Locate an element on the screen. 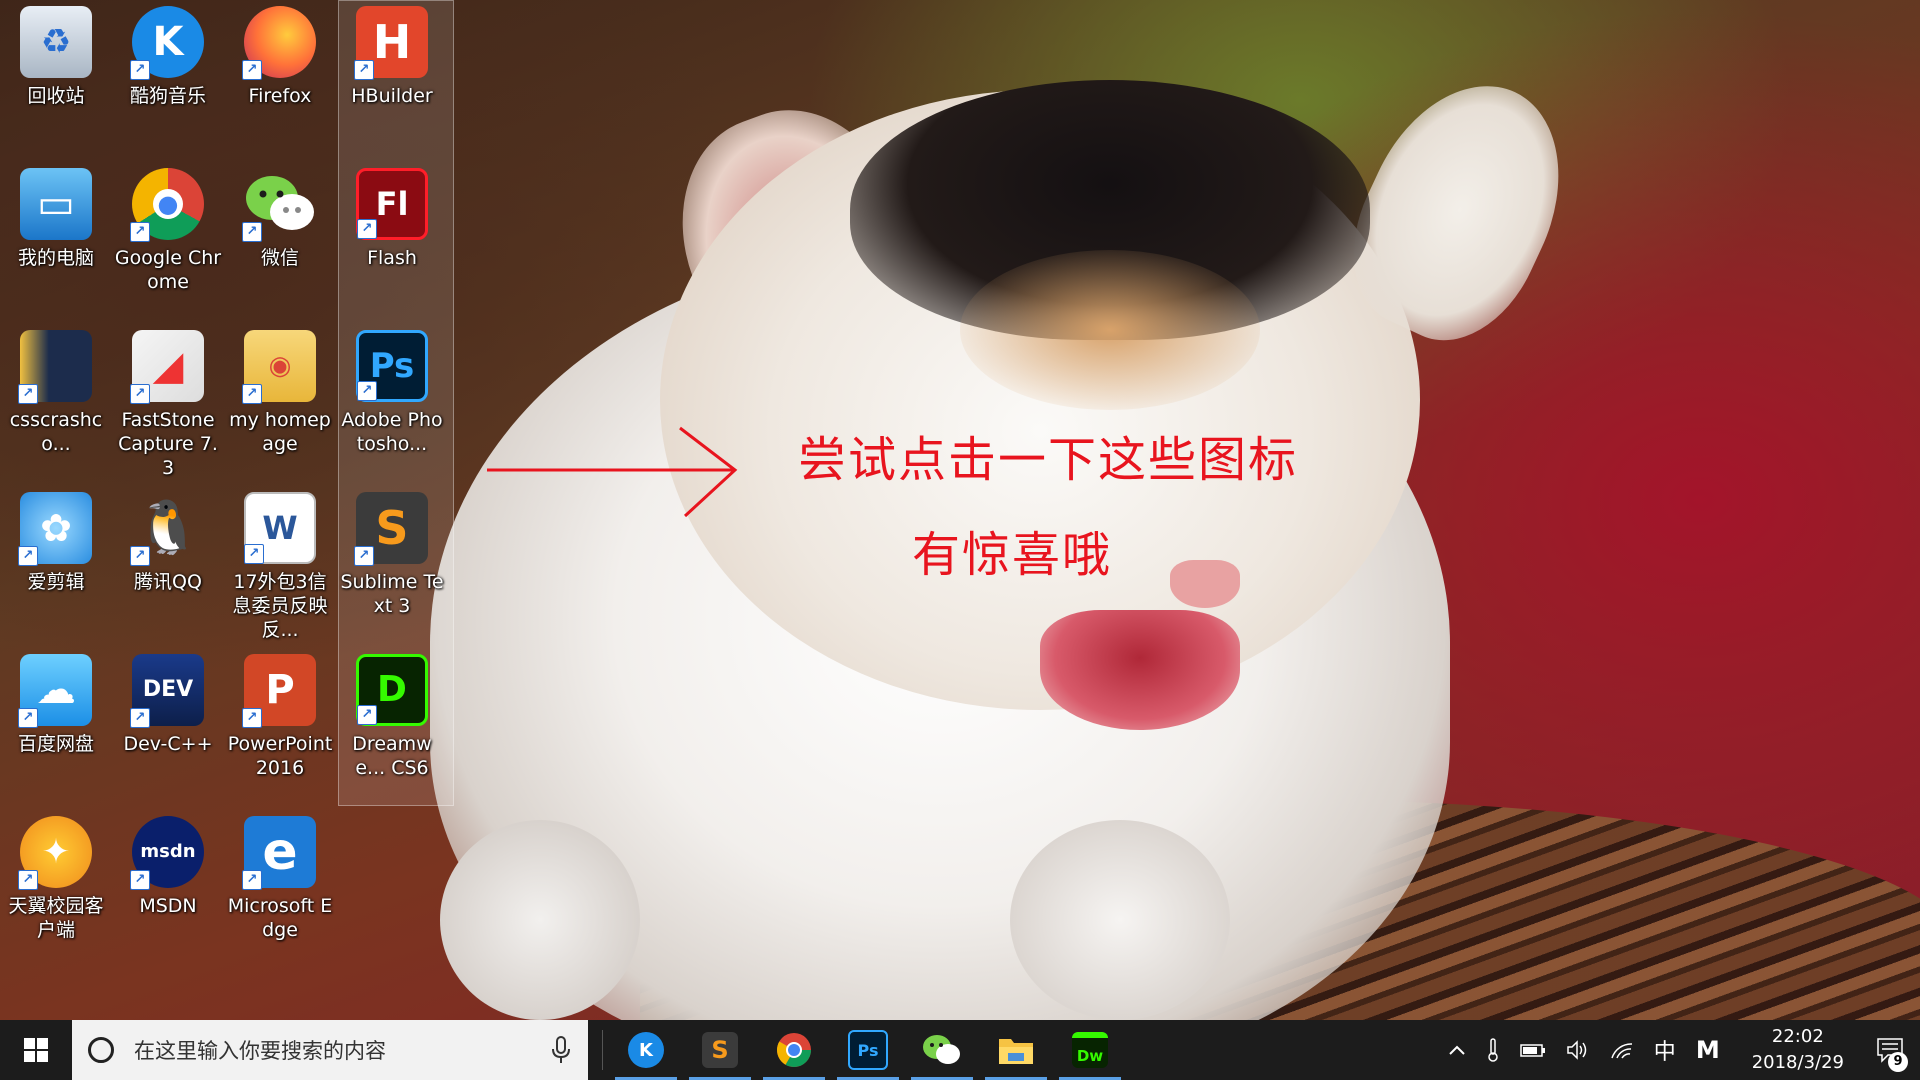 The image size is (1920, 1080). desktop-icon: 🐧 ↗ 腾讯QQ is located at coordinates (168, 561).